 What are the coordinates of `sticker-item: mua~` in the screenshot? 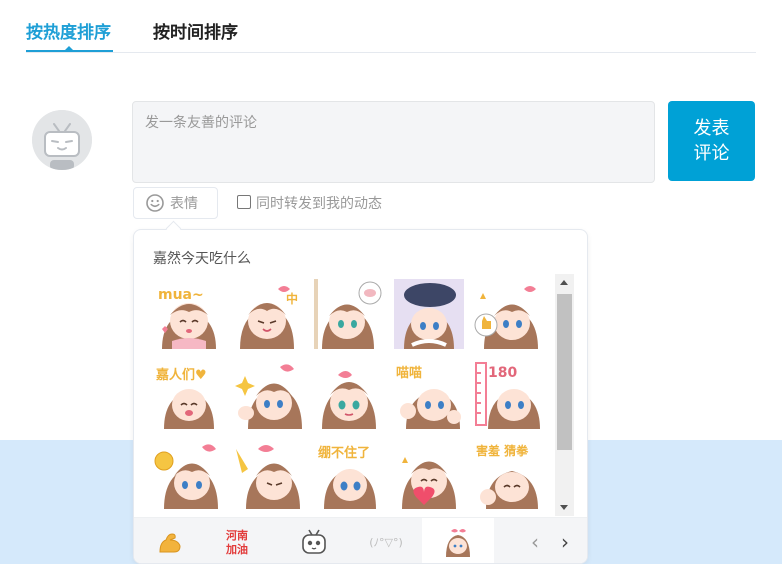 It's located at (189, 314).